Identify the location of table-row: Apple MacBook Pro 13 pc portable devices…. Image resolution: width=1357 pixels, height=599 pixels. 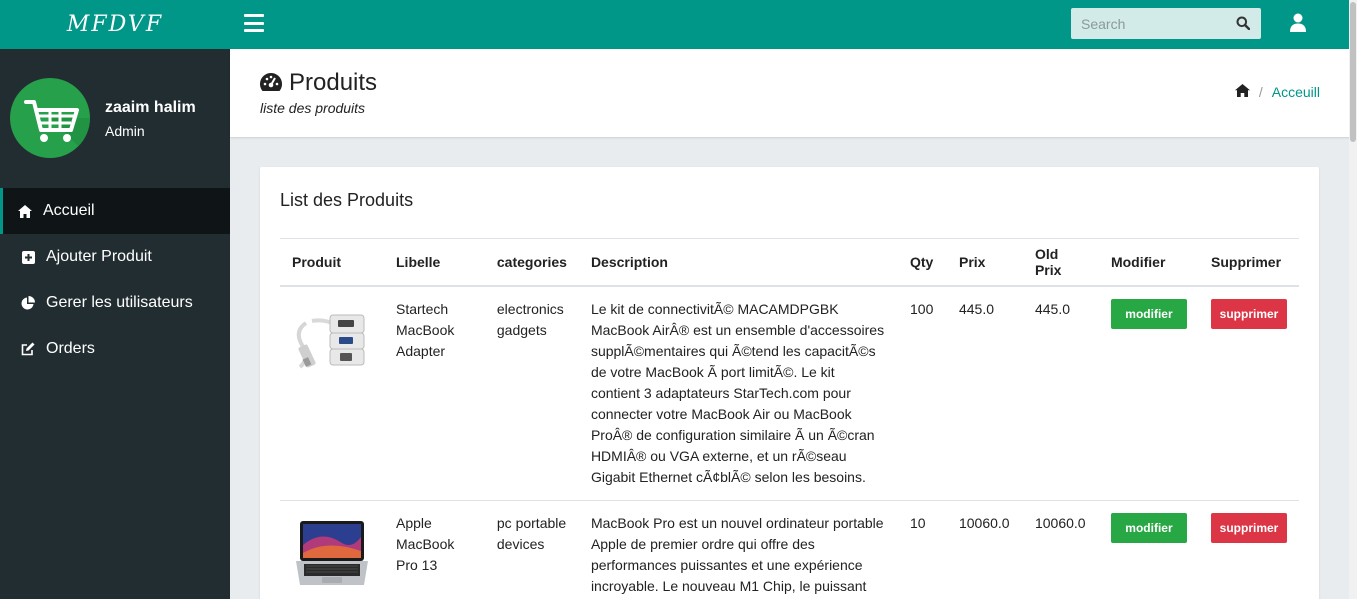
(789, 549).